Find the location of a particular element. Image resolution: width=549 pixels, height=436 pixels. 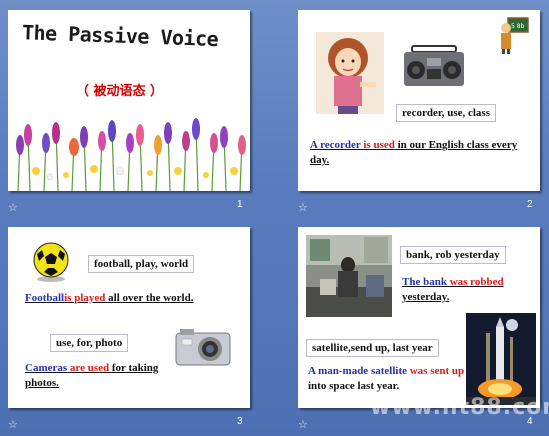

slide-3-verb-1: is played is located at coordinates (85, 298).